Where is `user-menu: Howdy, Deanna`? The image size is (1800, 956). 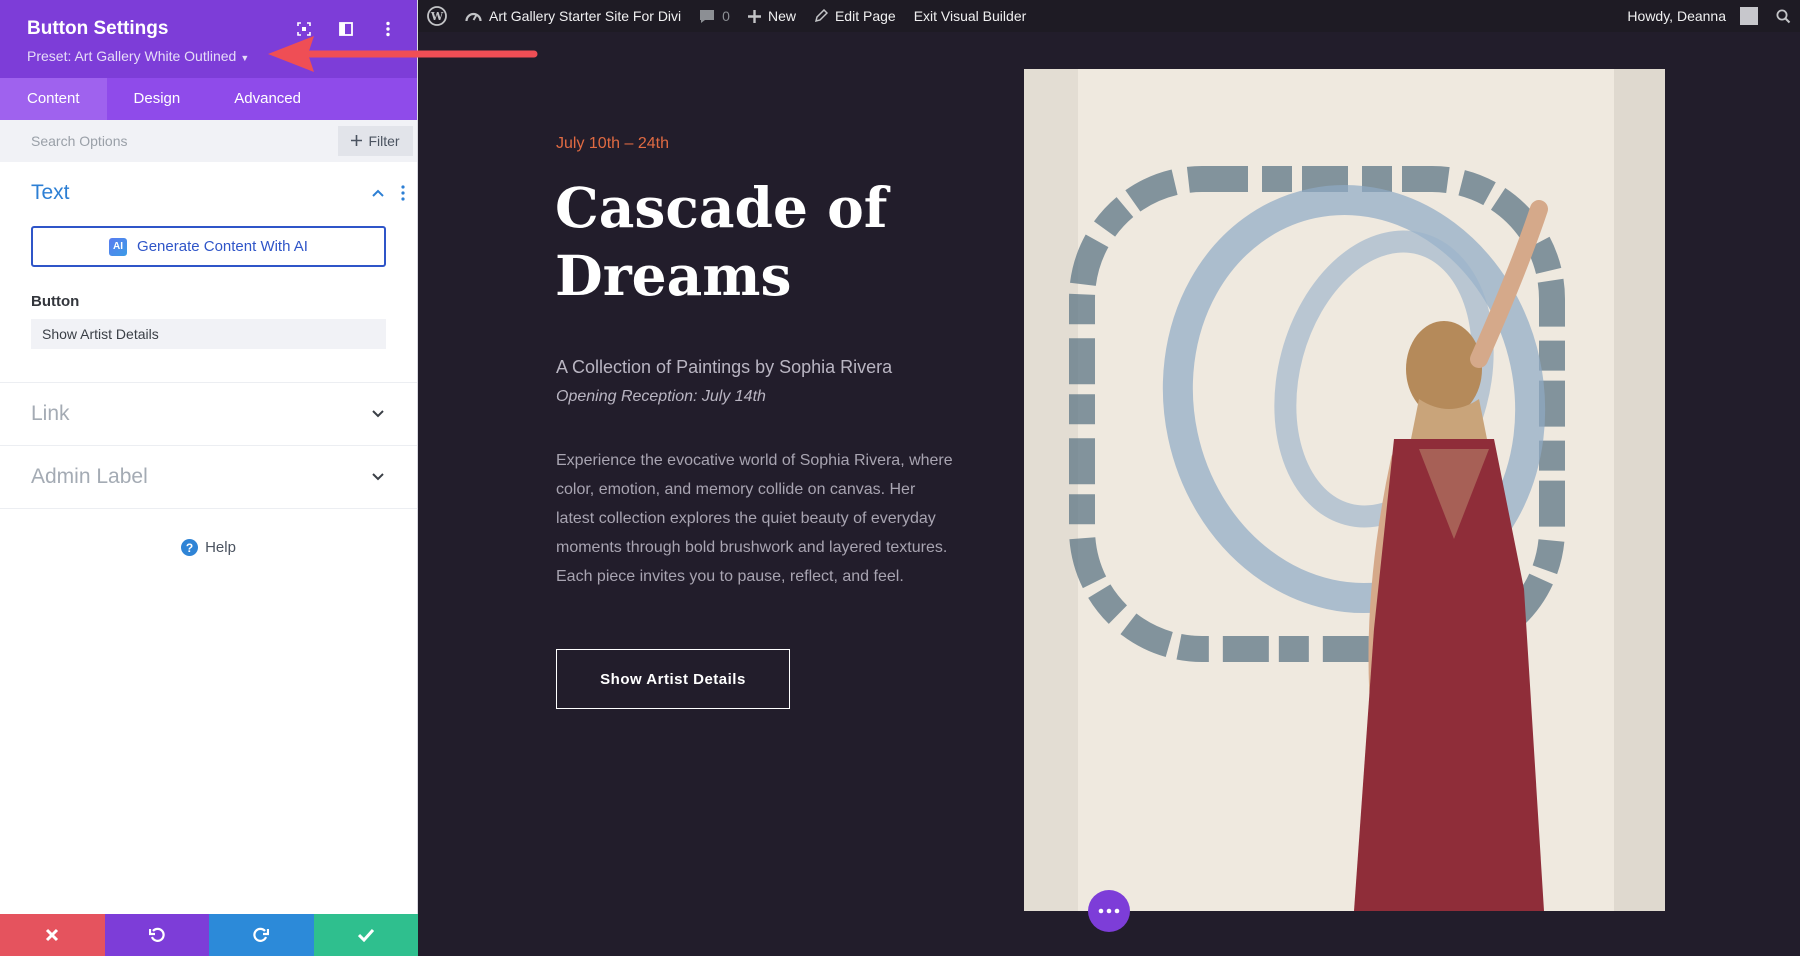 user-menu: Howdy, Deanna is located at coordinates (1692, 16).